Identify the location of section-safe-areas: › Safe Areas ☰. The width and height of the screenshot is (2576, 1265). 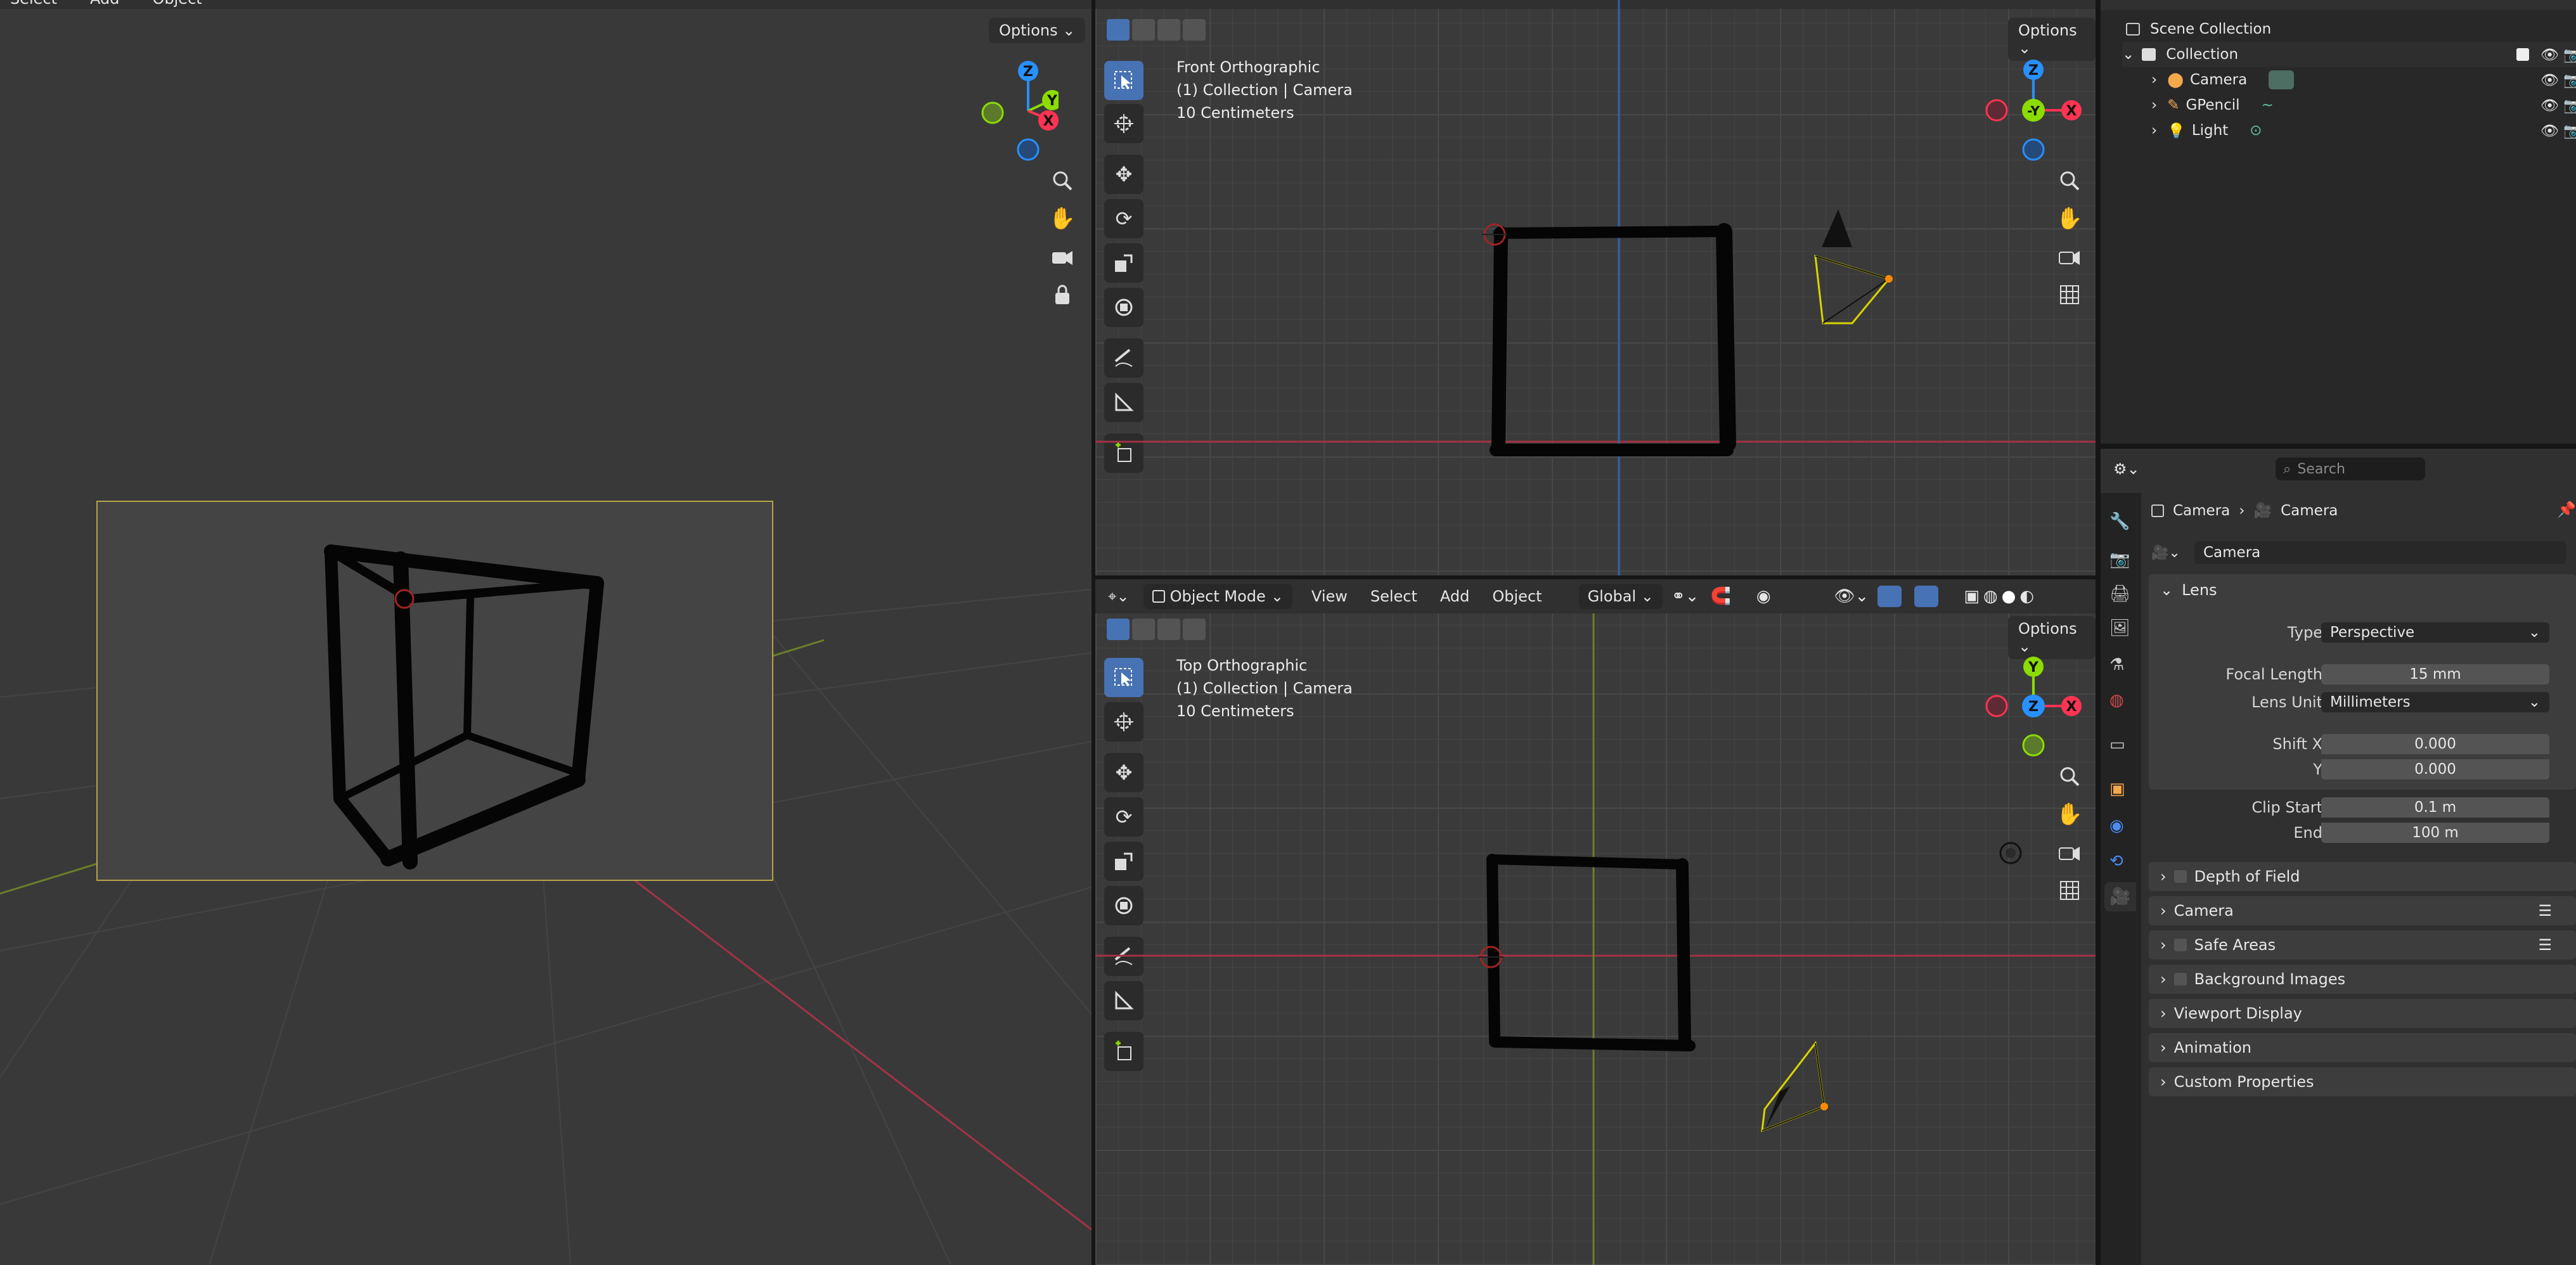
(2362, 945).